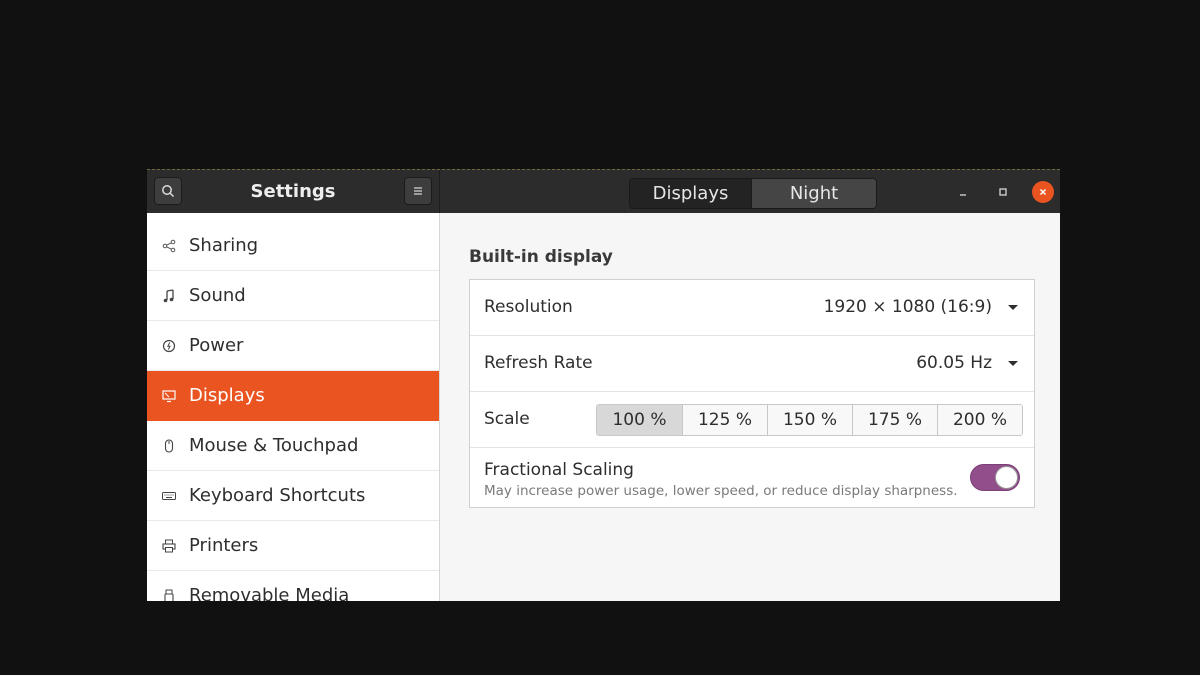  What do you see at coordinates (169, 346) in the screenshot?
I see `power-icon` at bounding box center [169, 346].